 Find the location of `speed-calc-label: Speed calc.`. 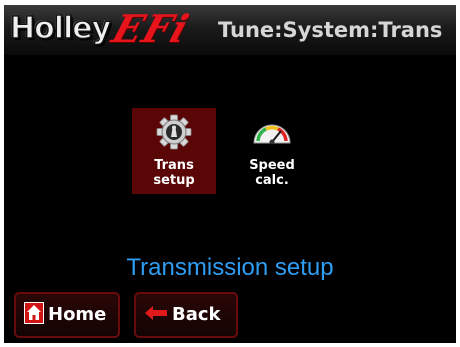

speed-calc-label: Speed calc. is located at coordinates (272, 173).